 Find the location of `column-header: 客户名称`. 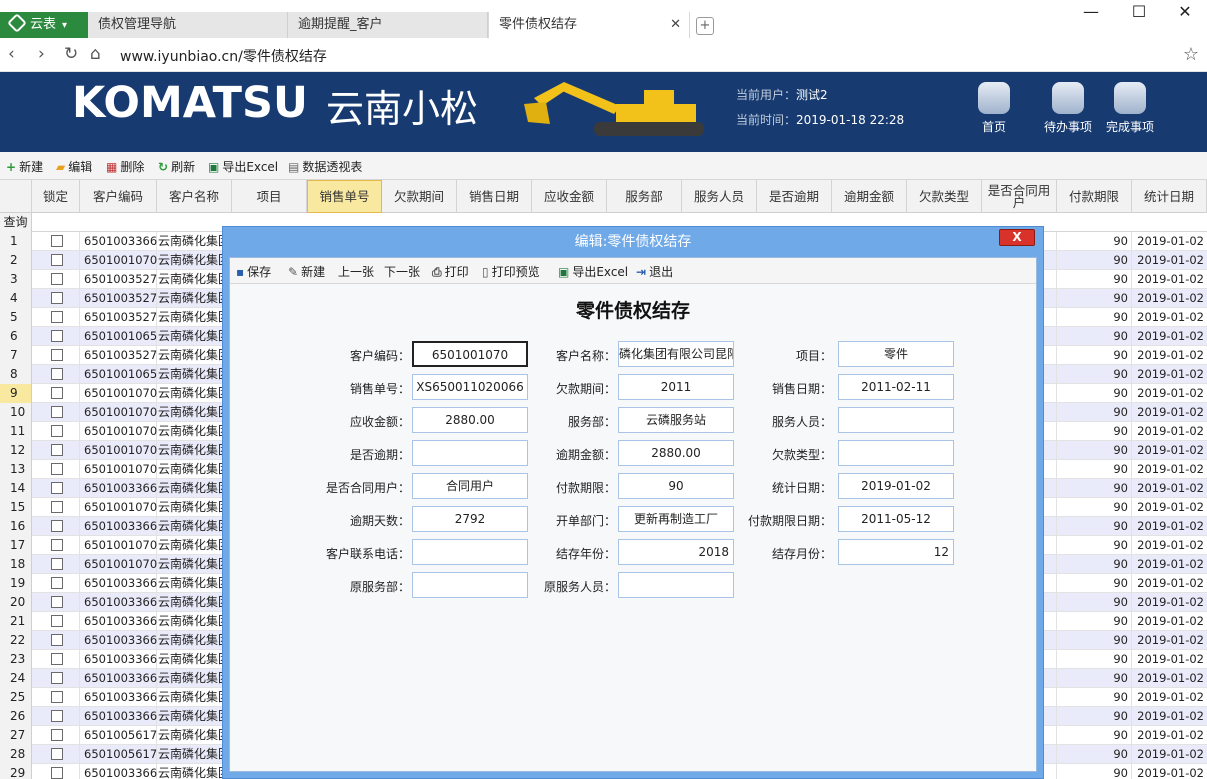

column-header: 客户名称 is located at coordinates (194, 196).